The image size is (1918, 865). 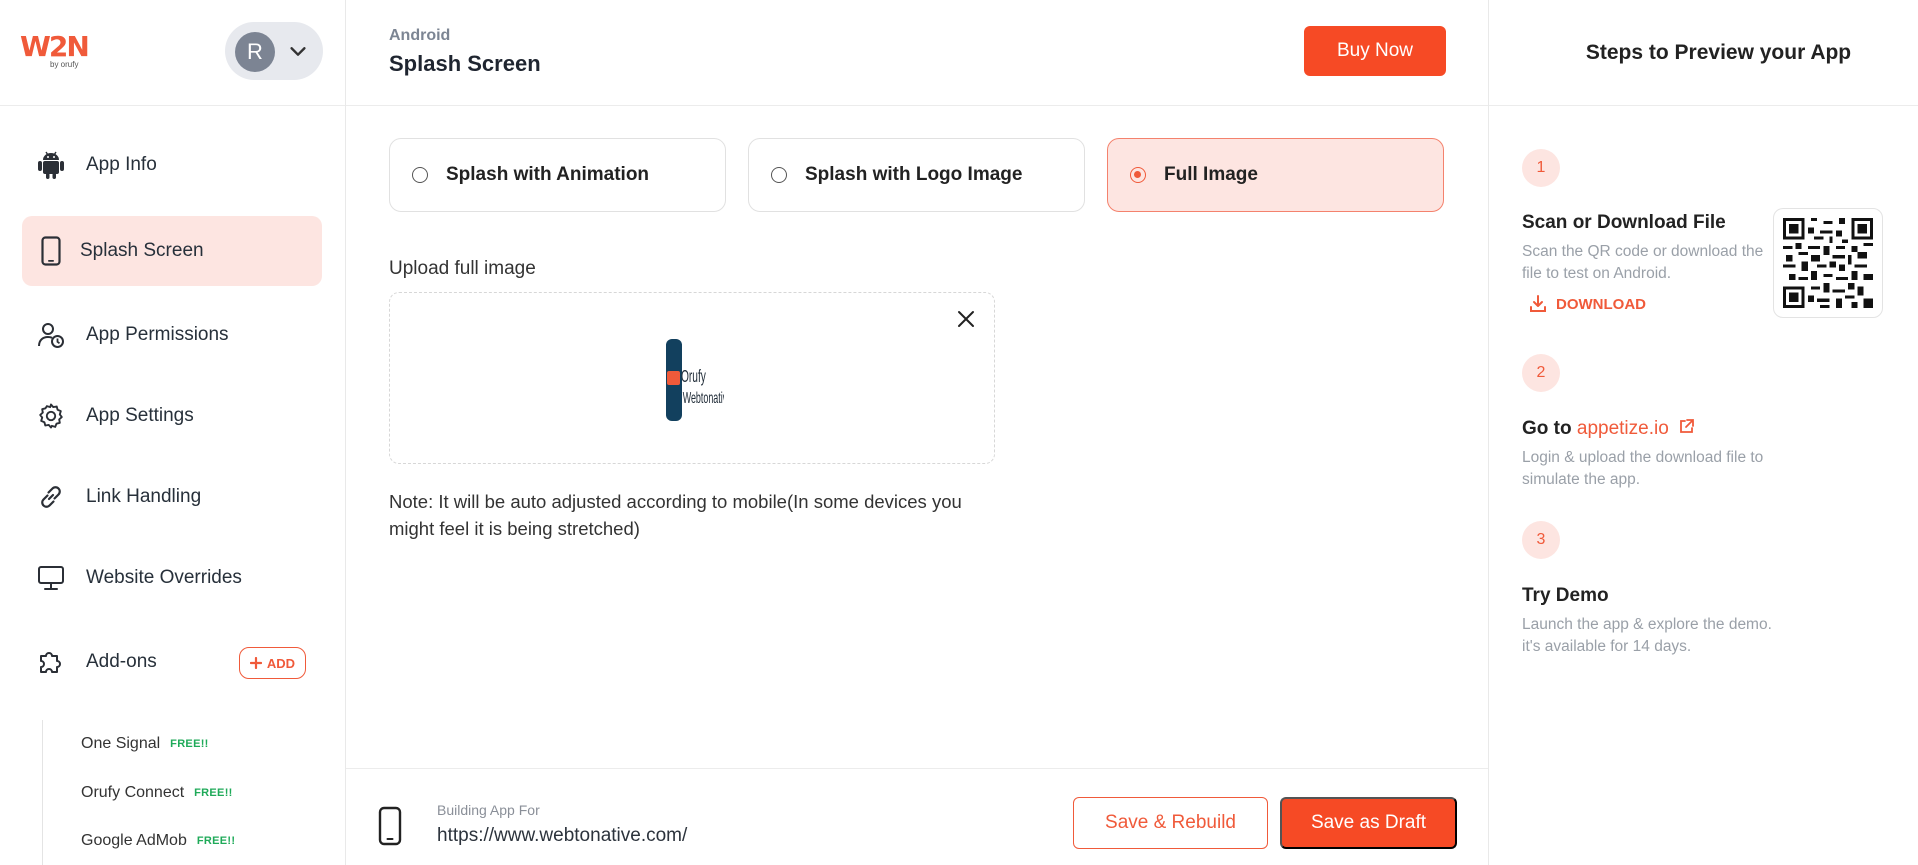 I want to click on sidebar-item-label: App Permissions, so click(x=157, y=334).